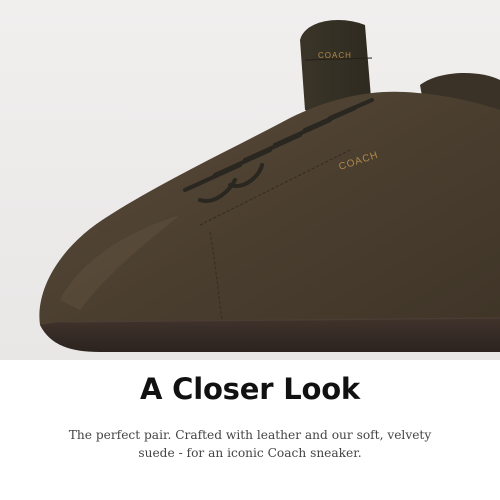 Image resolution: width=500 pixels, height=500 pixels. What do you see at coordinates (250, 389) in the screenshot?
I see `headline: A Closer Look` at bounding box center [250, 389].